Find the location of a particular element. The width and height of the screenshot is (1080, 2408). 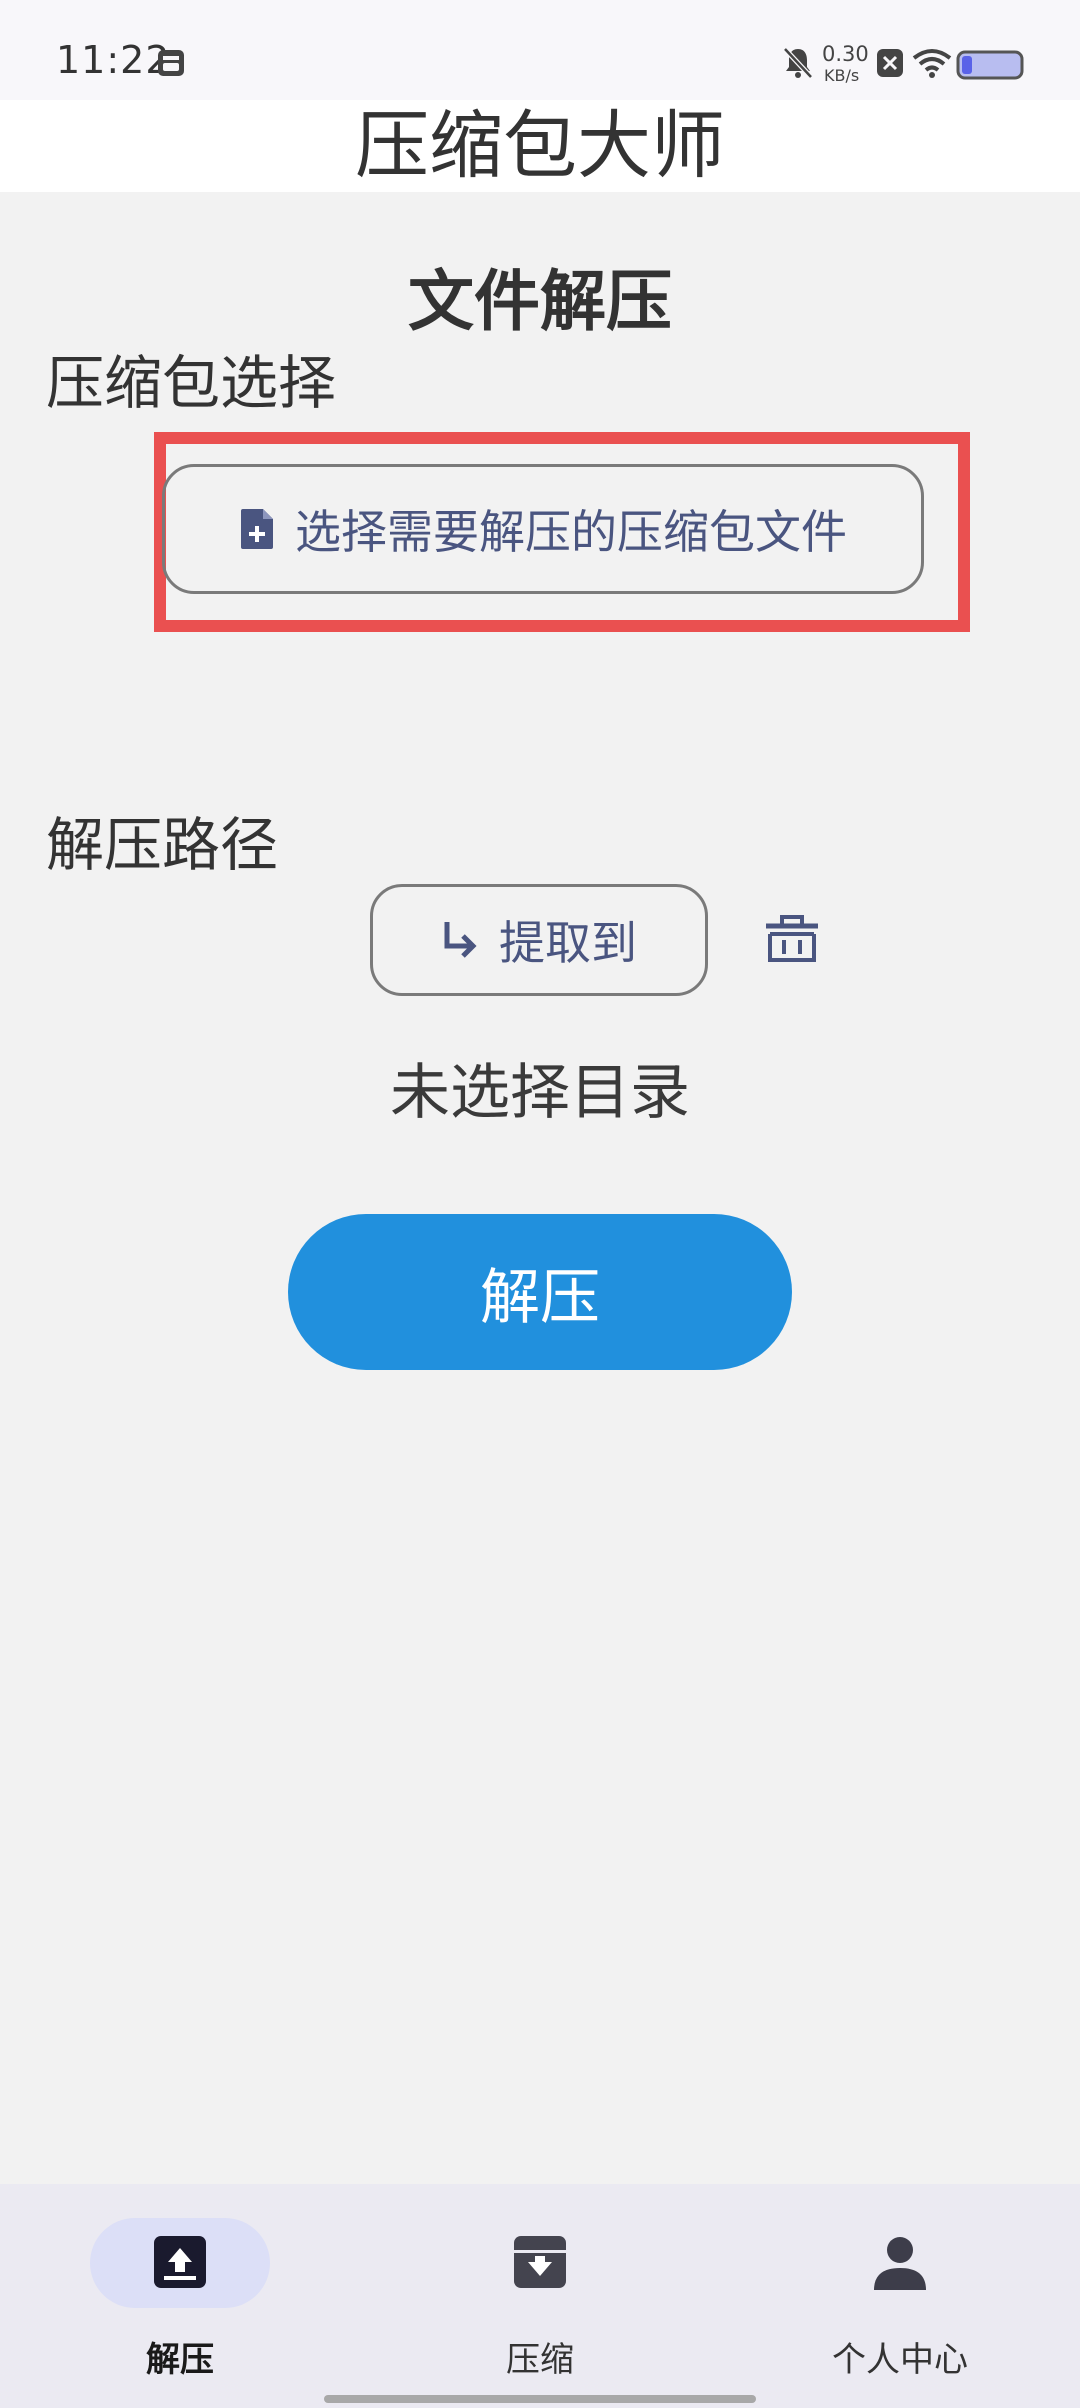

net-speed-value: 0.30 is located at coordinates (845, 54).